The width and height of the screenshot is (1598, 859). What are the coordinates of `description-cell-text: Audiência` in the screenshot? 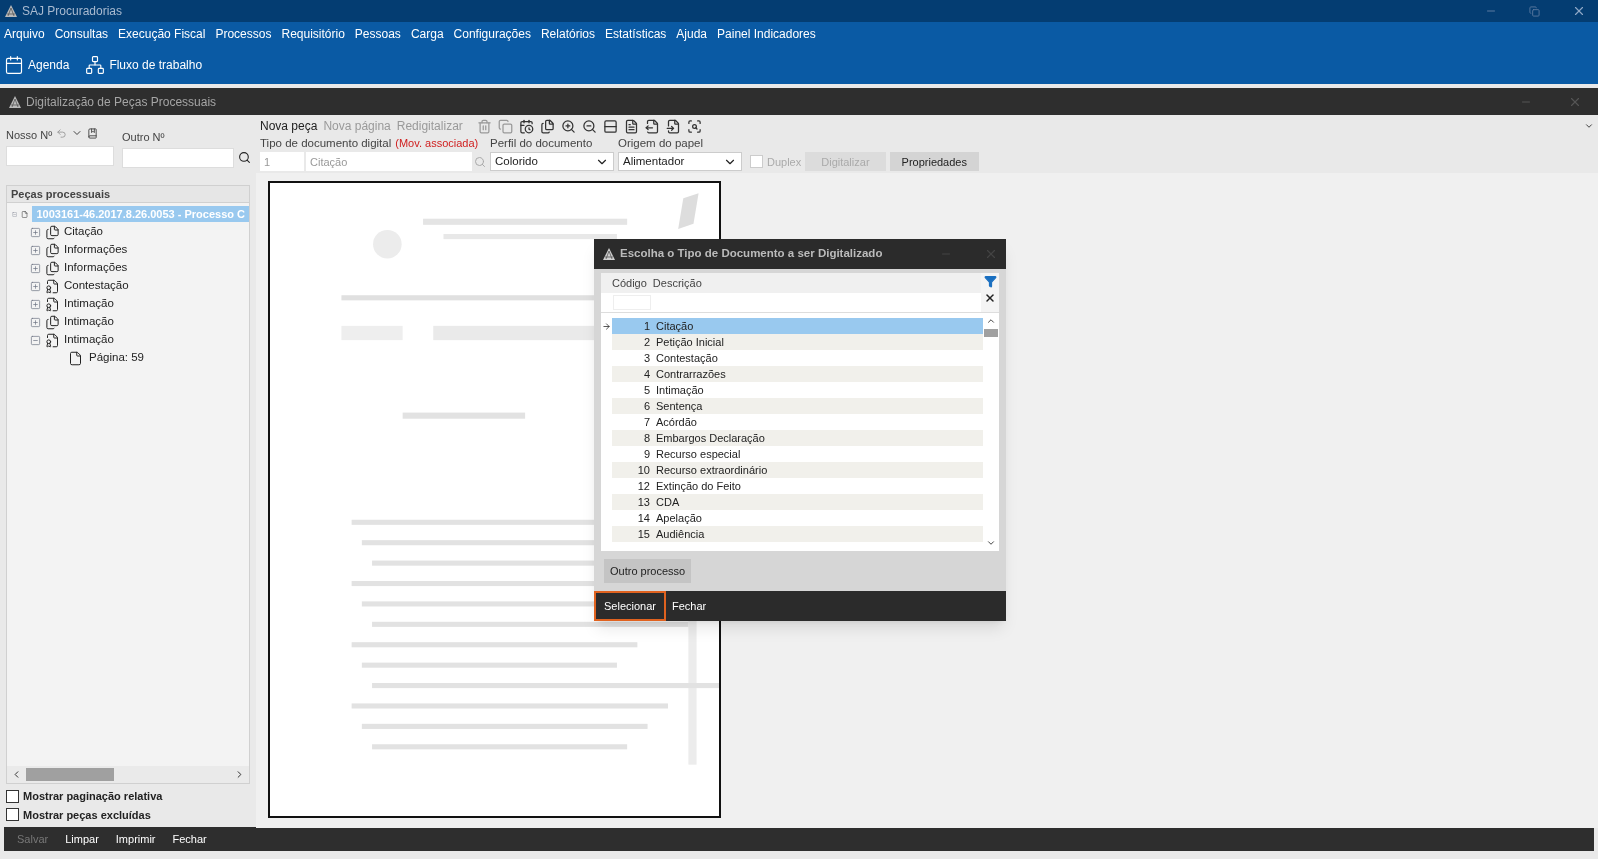 It's located at (680, 534).